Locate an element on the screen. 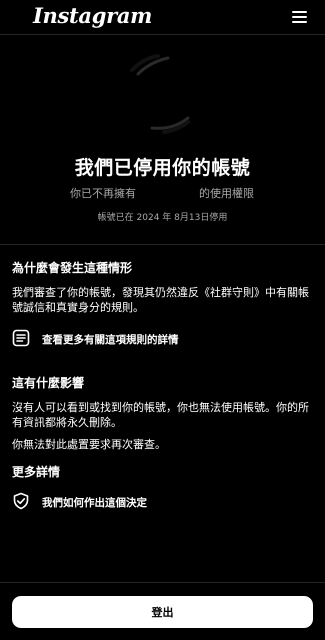 Image resolution: width=325 pixels, height=640 pixels. disabled-date: 帳號已在 2024 年 8月13日停用 is located at coordinates (162, 218).